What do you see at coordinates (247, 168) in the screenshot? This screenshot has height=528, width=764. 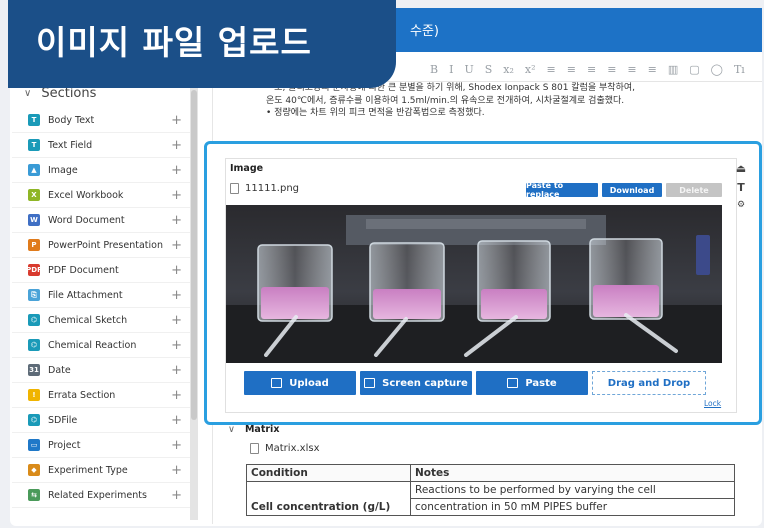 I see `image-section-heading: Image` at bounding box center [247, 168].